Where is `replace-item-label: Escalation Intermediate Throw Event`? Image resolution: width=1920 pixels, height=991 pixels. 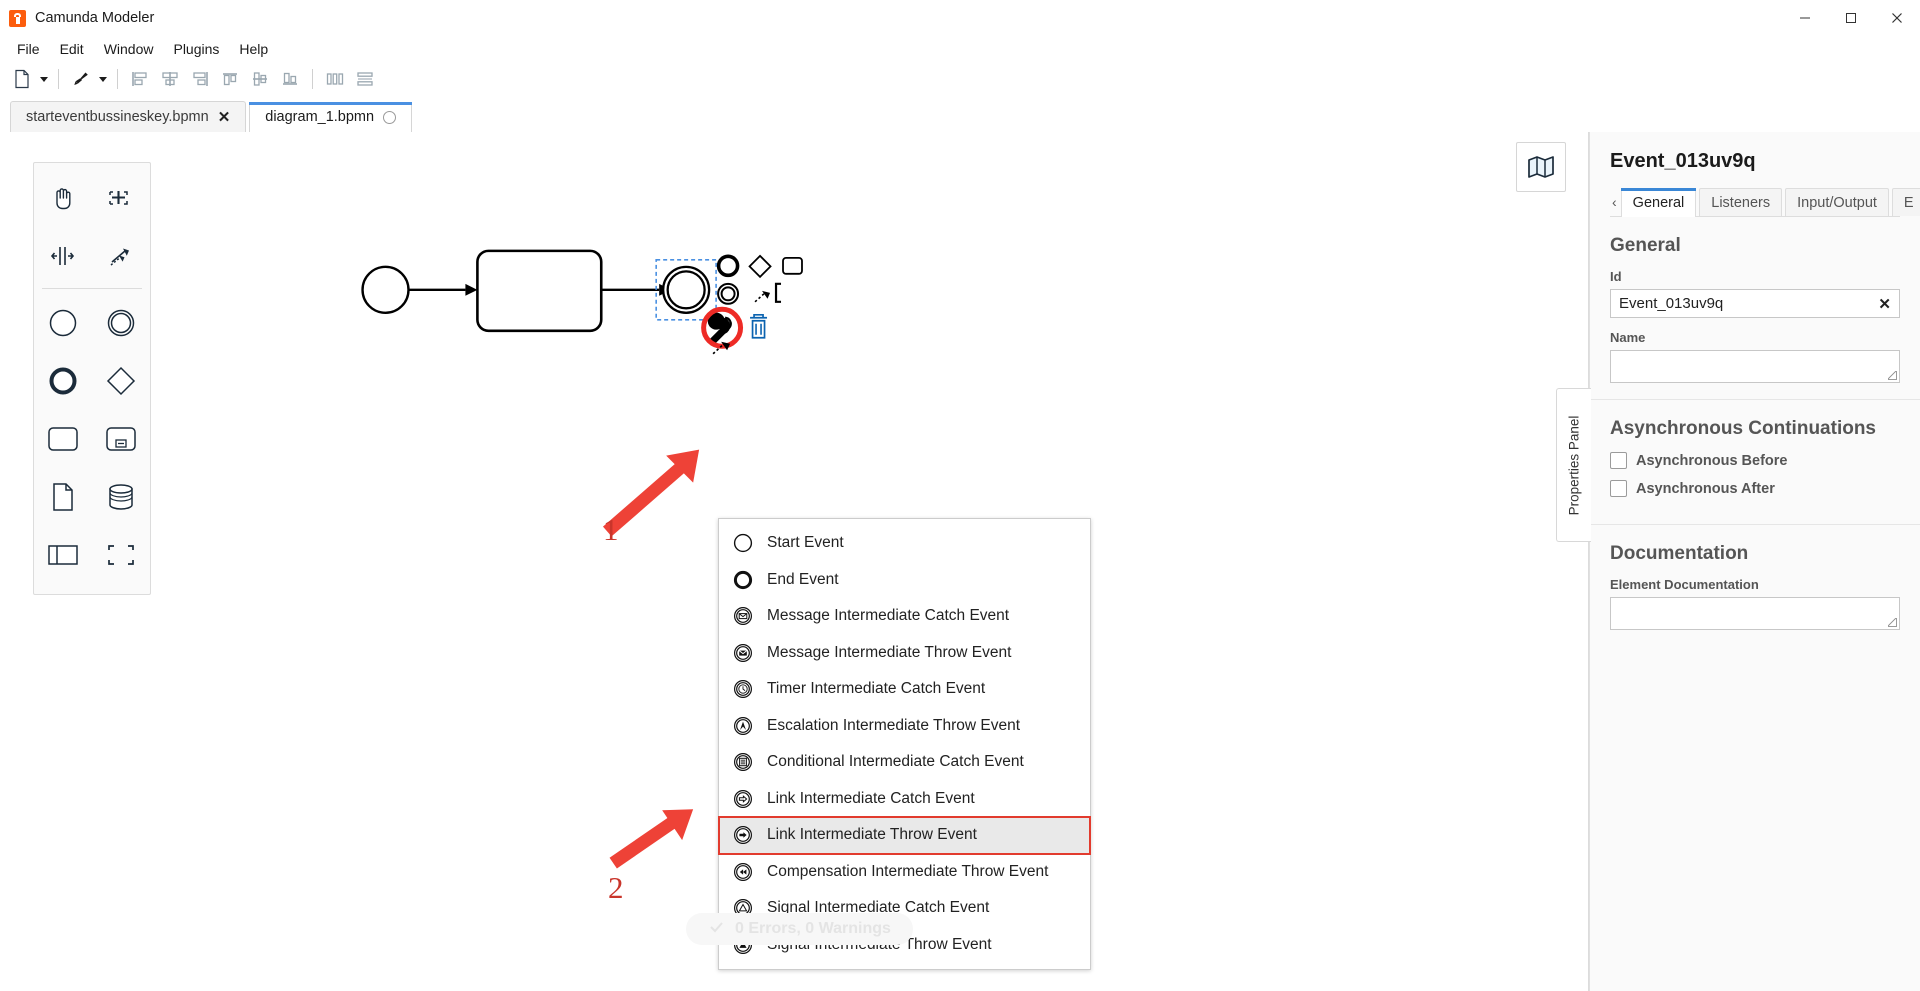 replace-item-label: Escalation Intermediate Throw Event is located at coordinates (894, 725).